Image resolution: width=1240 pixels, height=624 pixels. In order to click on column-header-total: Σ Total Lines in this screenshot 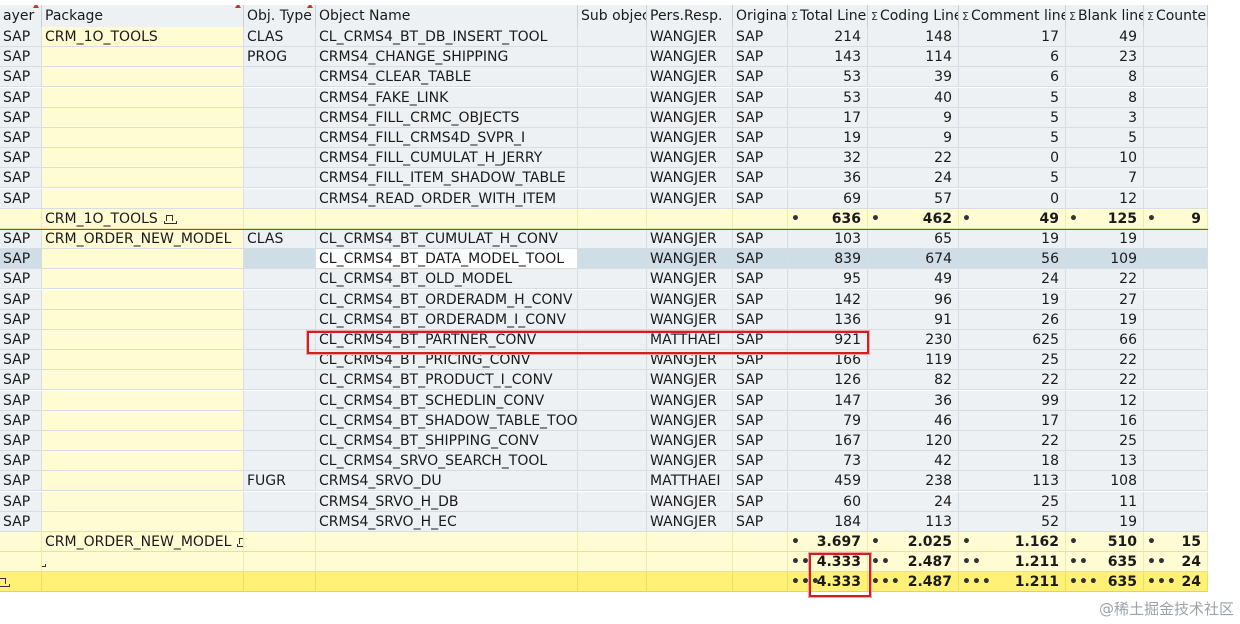, I will do `click(828, 16)`.